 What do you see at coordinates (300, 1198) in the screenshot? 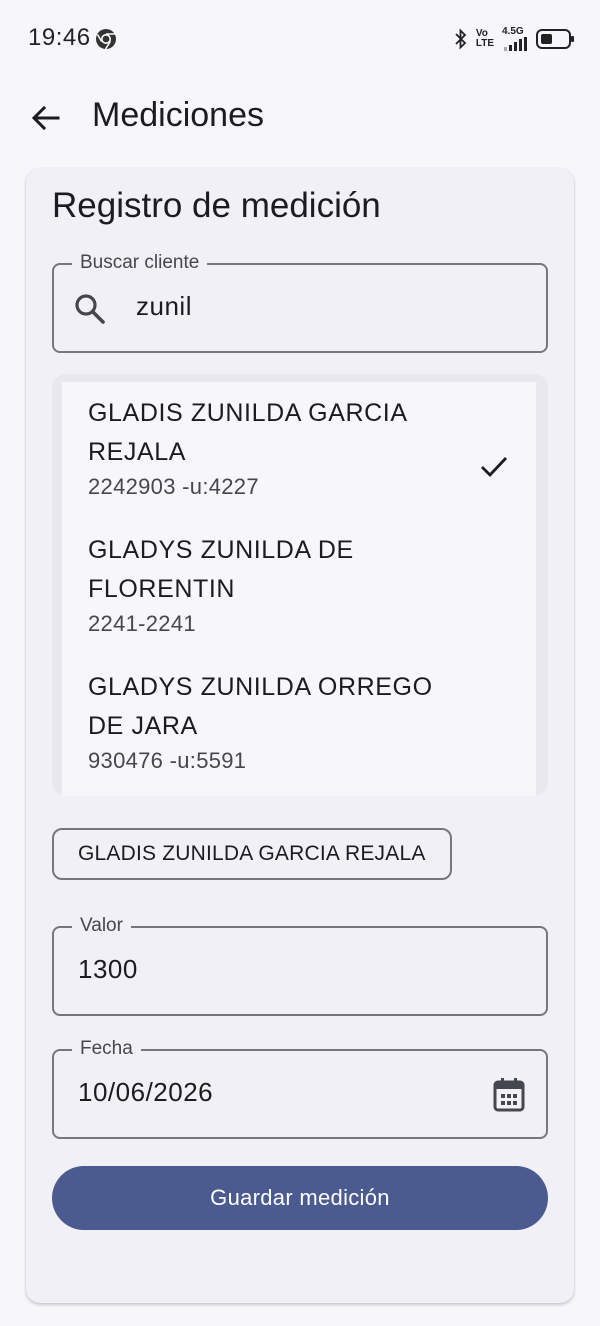
I see `save-measurement-button: Guardar medición` at bounding box center [300, 1198].